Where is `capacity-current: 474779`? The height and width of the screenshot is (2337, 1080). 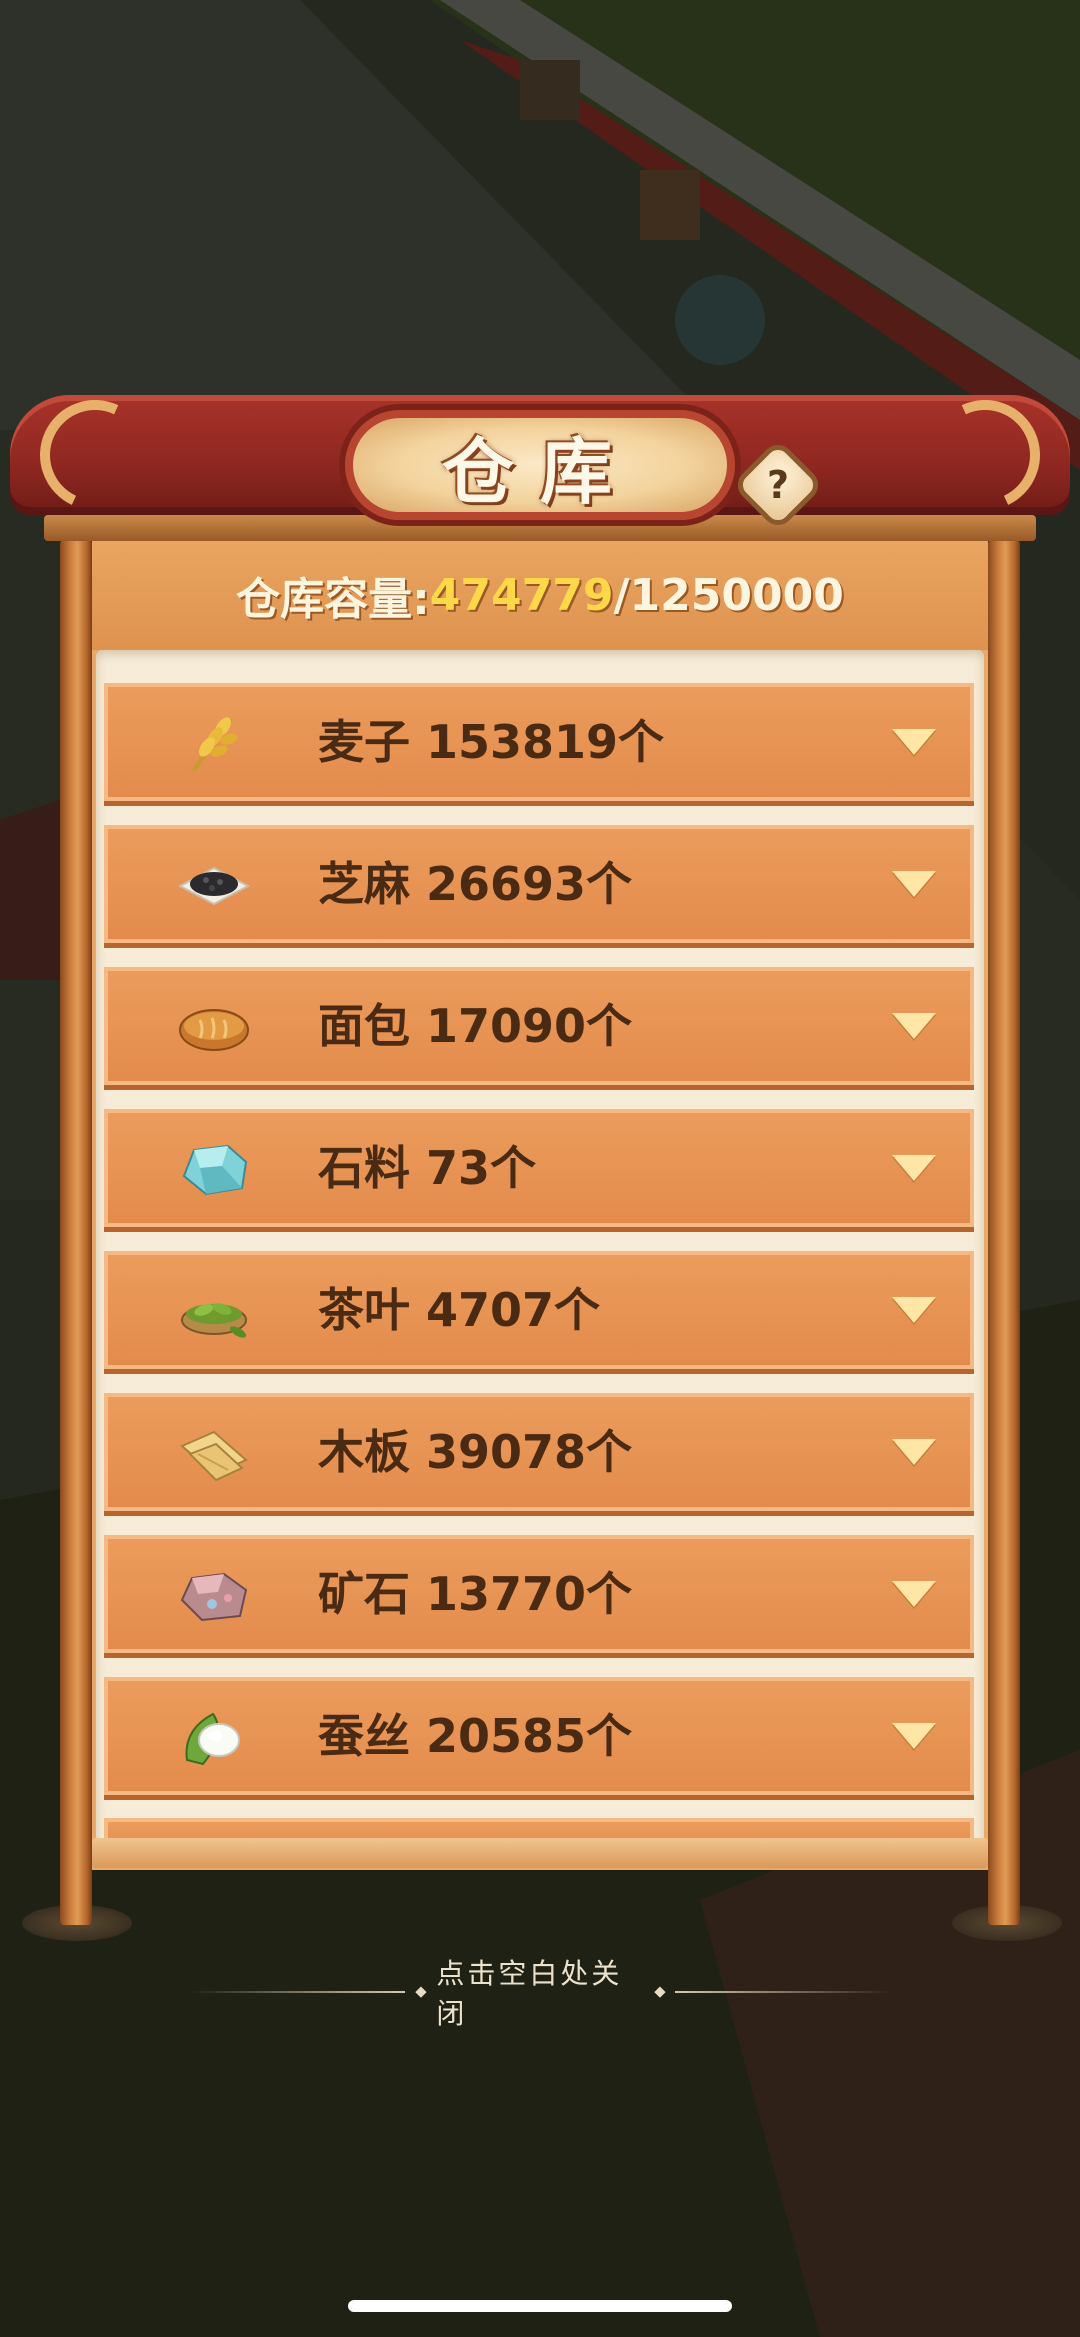 capacity-current: 474779 is located at coordinates (521, 595).